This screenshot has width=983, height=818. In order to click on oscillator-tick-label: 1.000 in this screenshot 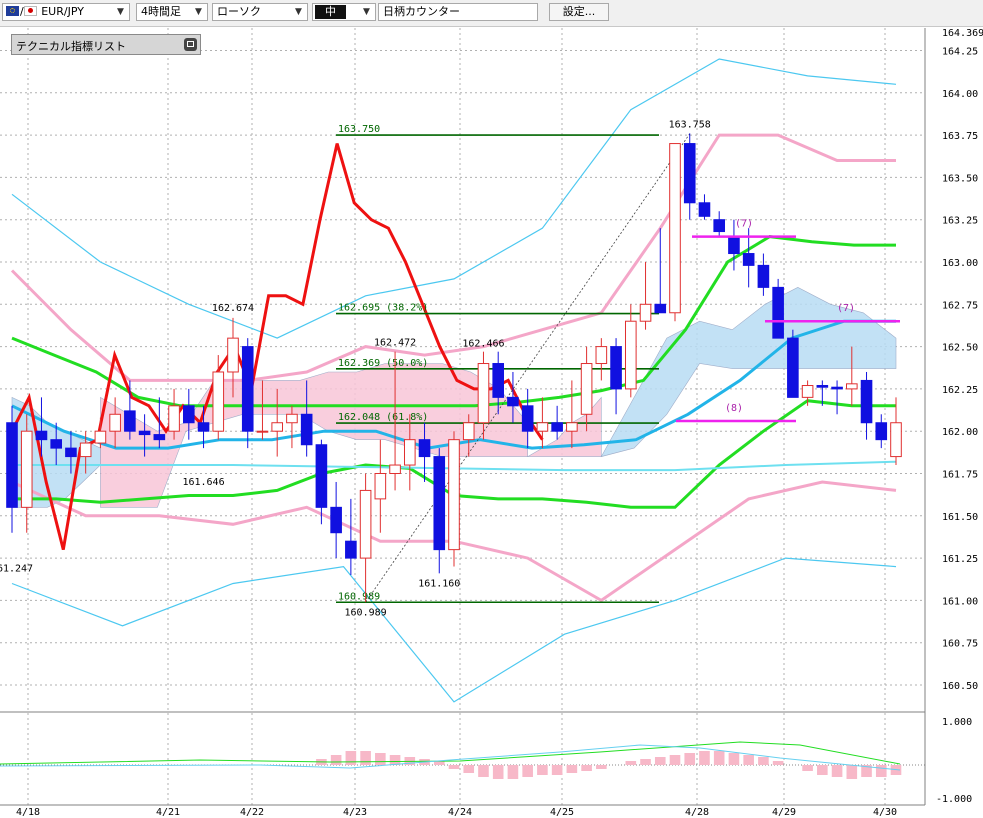, I will do `click(957, 722)`.